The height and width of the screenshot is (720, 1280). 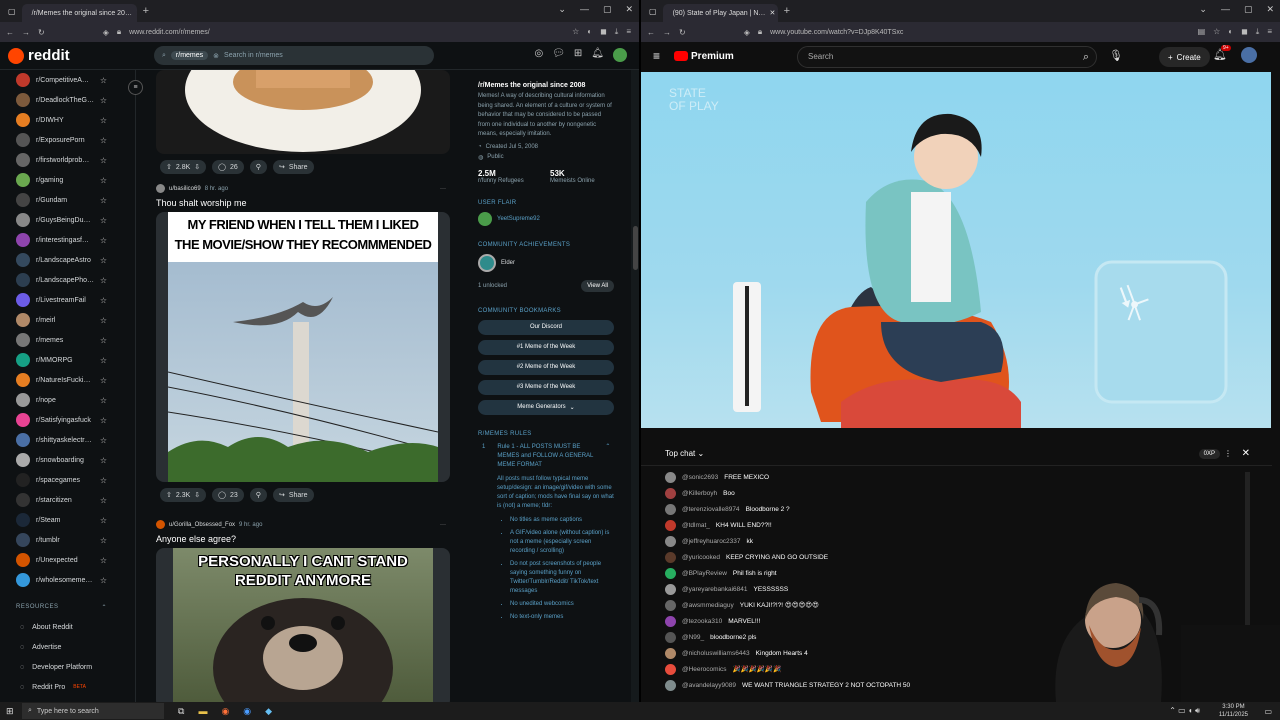 I want to click on ads-icon: ◎, so click(x=538, y=55).